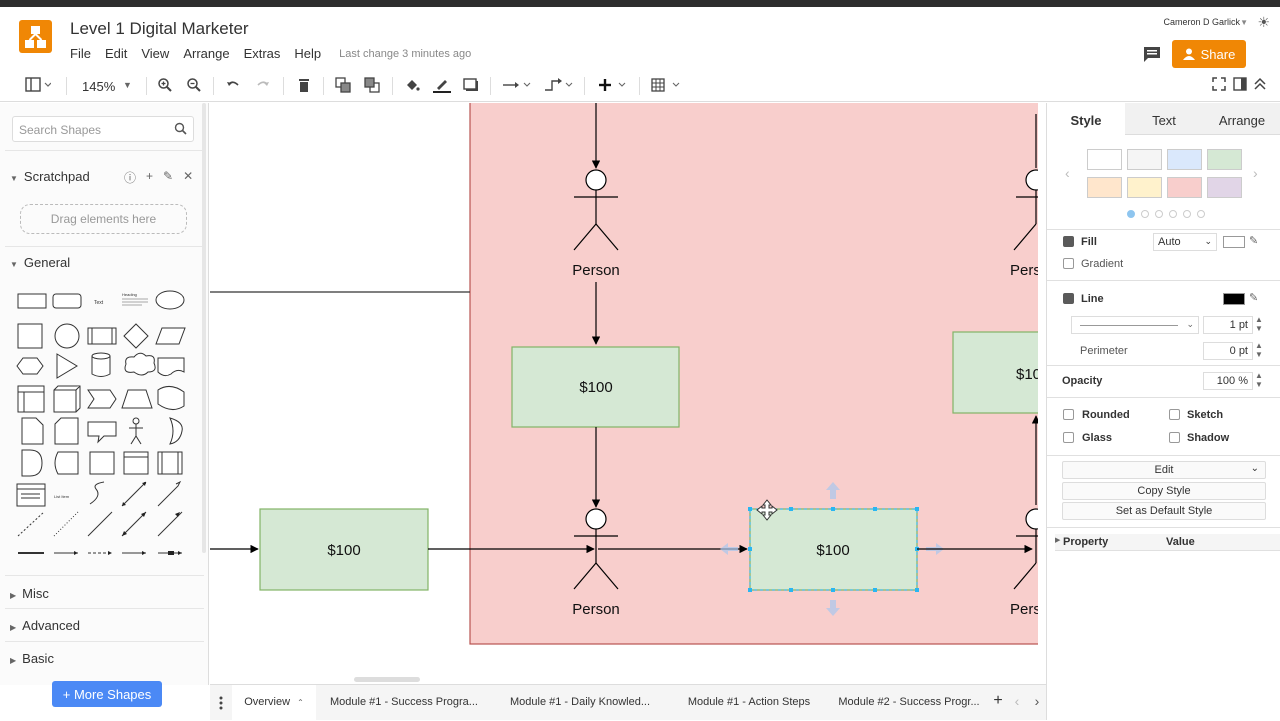  I want to click on shadow-icon, so click(471, 86).